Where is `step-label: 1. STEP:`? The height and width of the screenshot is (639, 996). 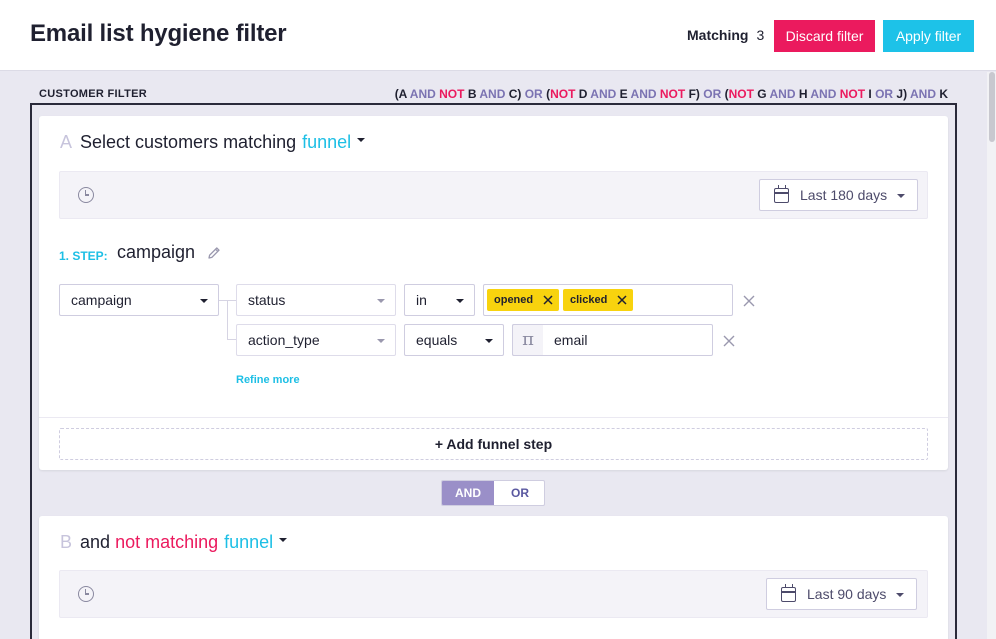 step-label: 1. STEP: is located at coordinates (83, 256).